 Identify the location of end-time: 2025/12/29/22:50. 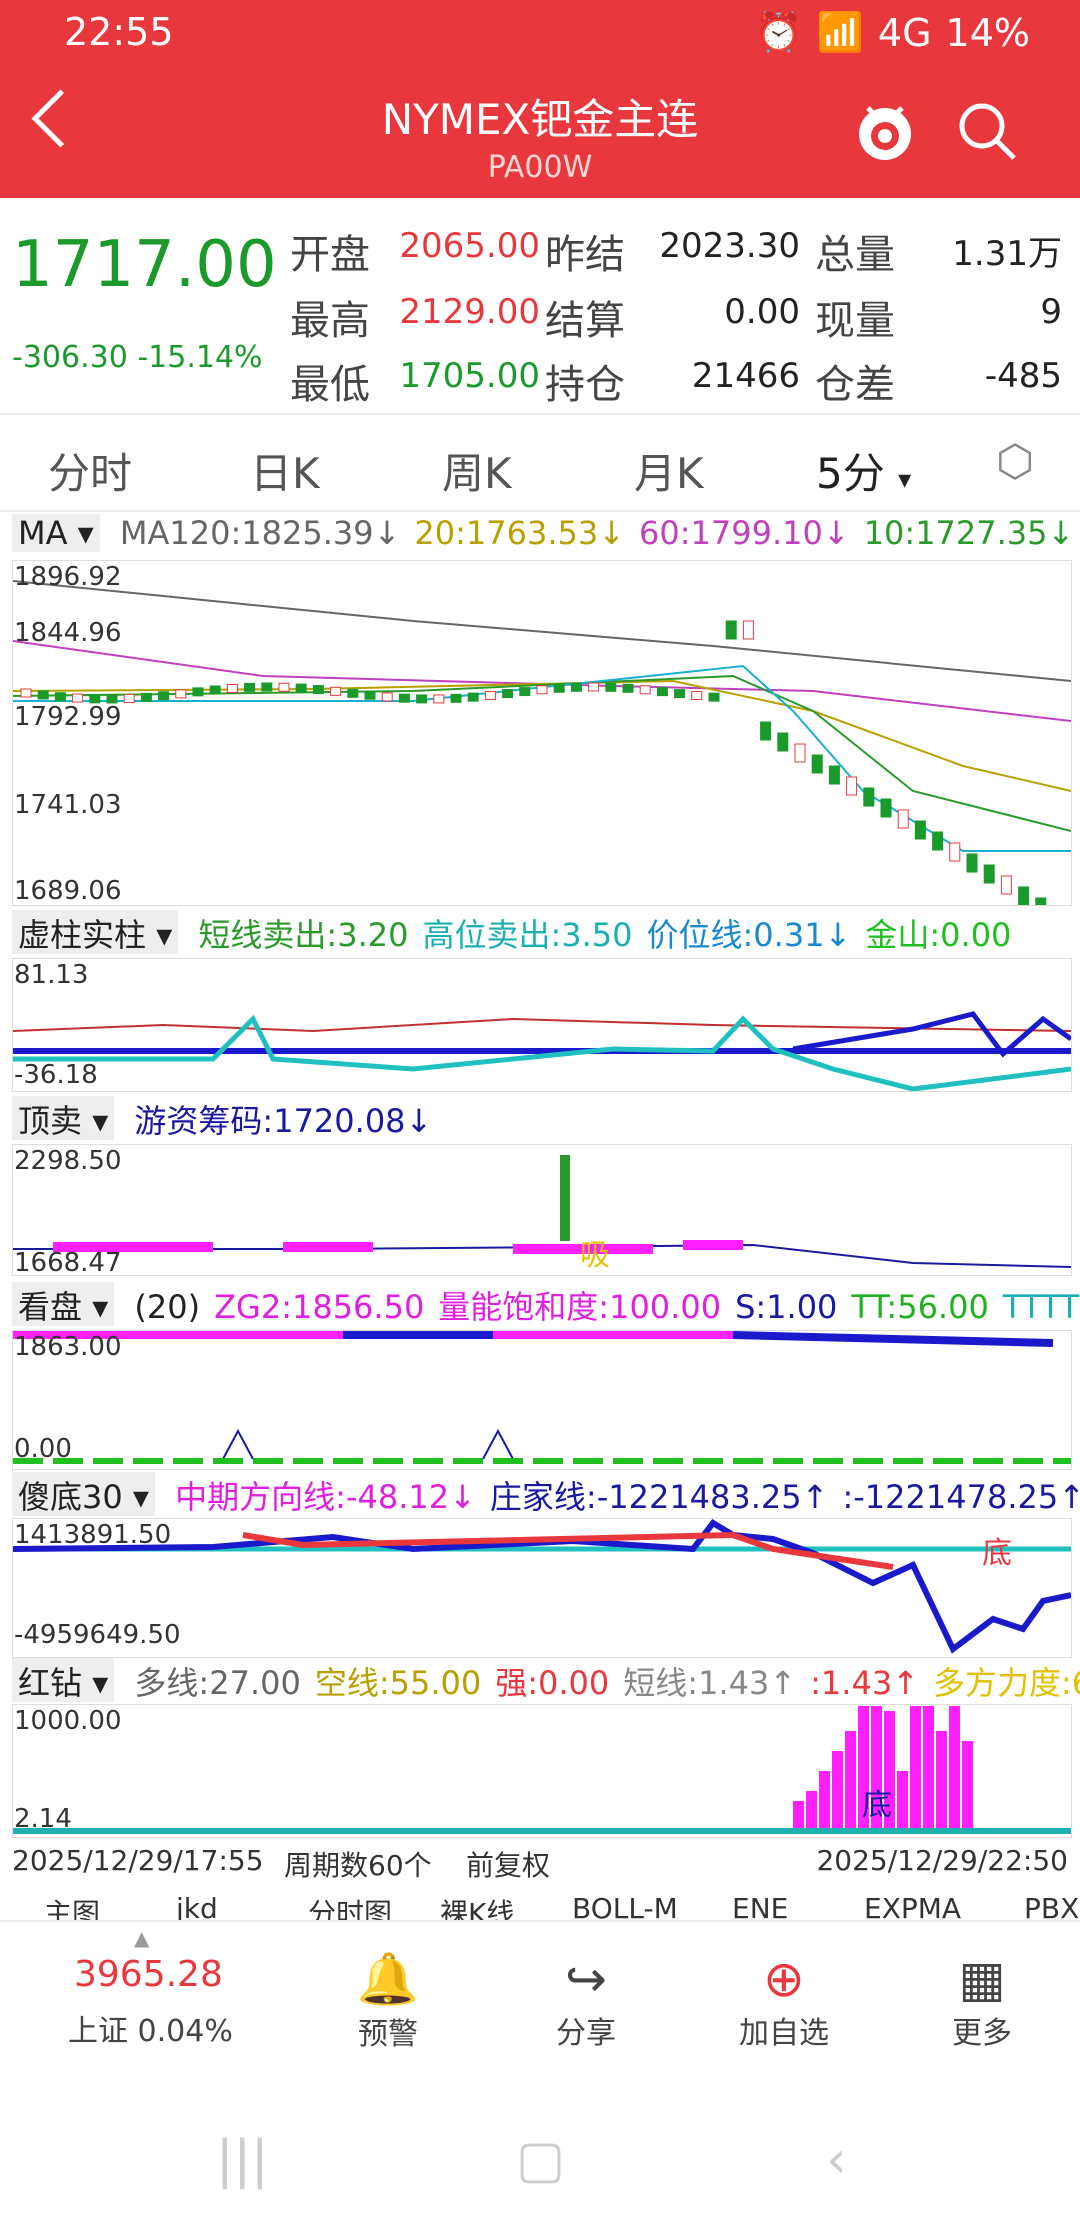
(942, 1860).